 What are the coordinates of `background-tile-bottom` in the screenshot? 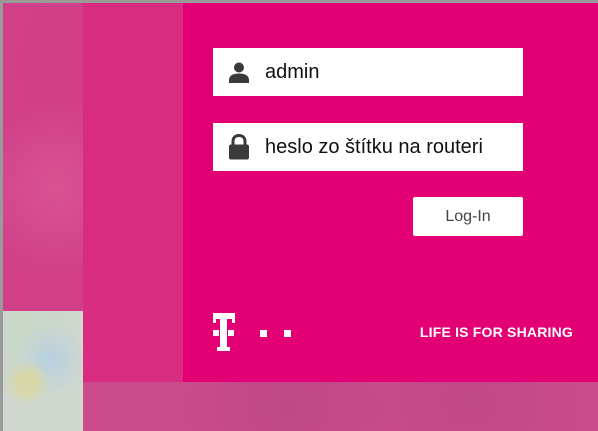 It's located at (340, 406).